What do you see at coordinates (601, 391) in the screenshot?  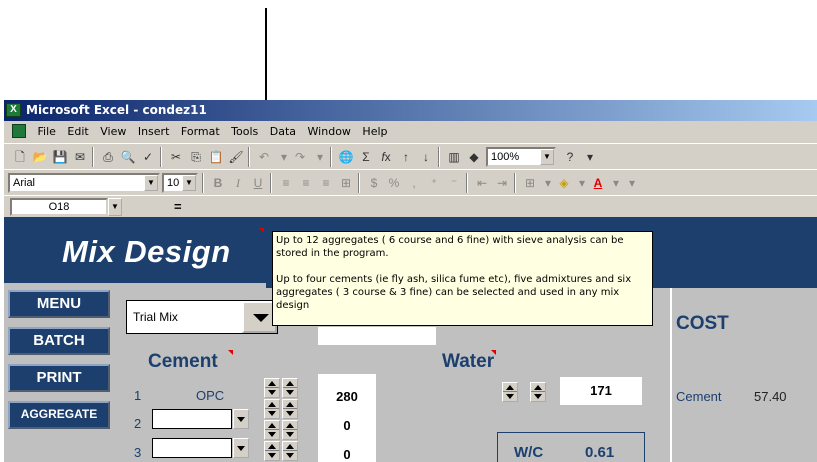 I see `water-value: 171` at bounding box center [601, 391].